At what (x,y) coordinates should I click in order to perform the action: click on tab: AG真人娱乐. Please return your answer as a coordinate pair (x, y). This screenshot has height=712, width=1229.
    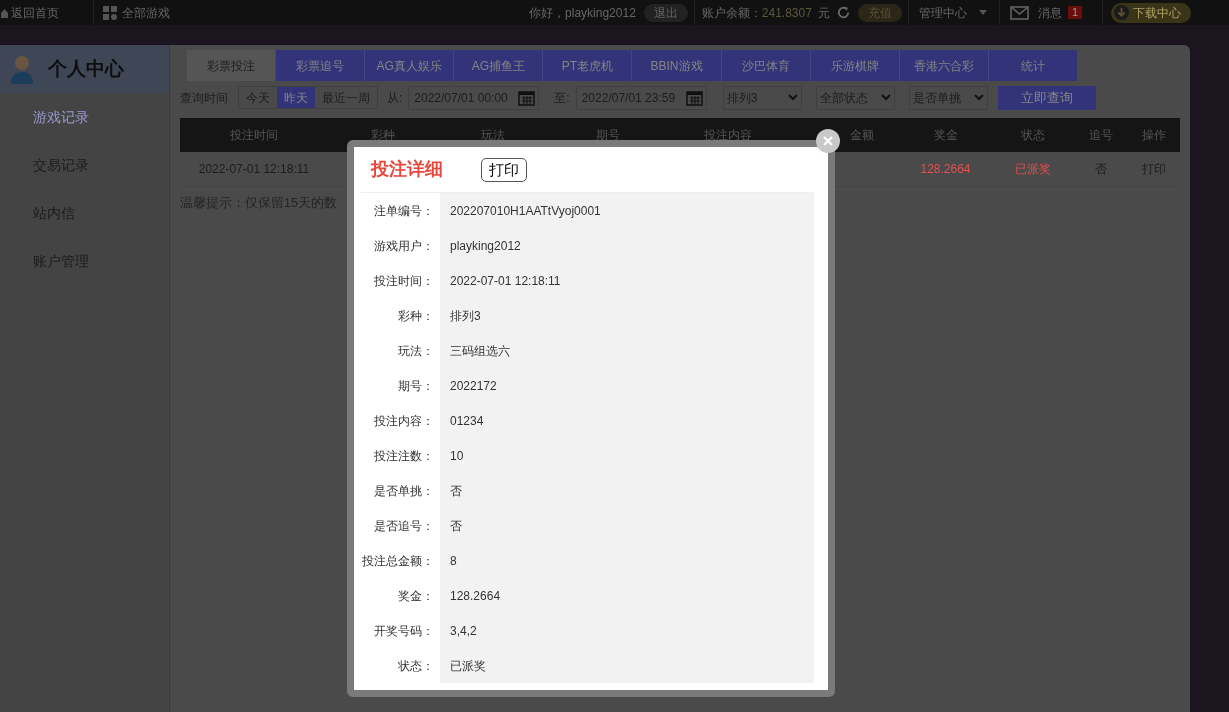
    Looking at the image, I should click on (409, 65).